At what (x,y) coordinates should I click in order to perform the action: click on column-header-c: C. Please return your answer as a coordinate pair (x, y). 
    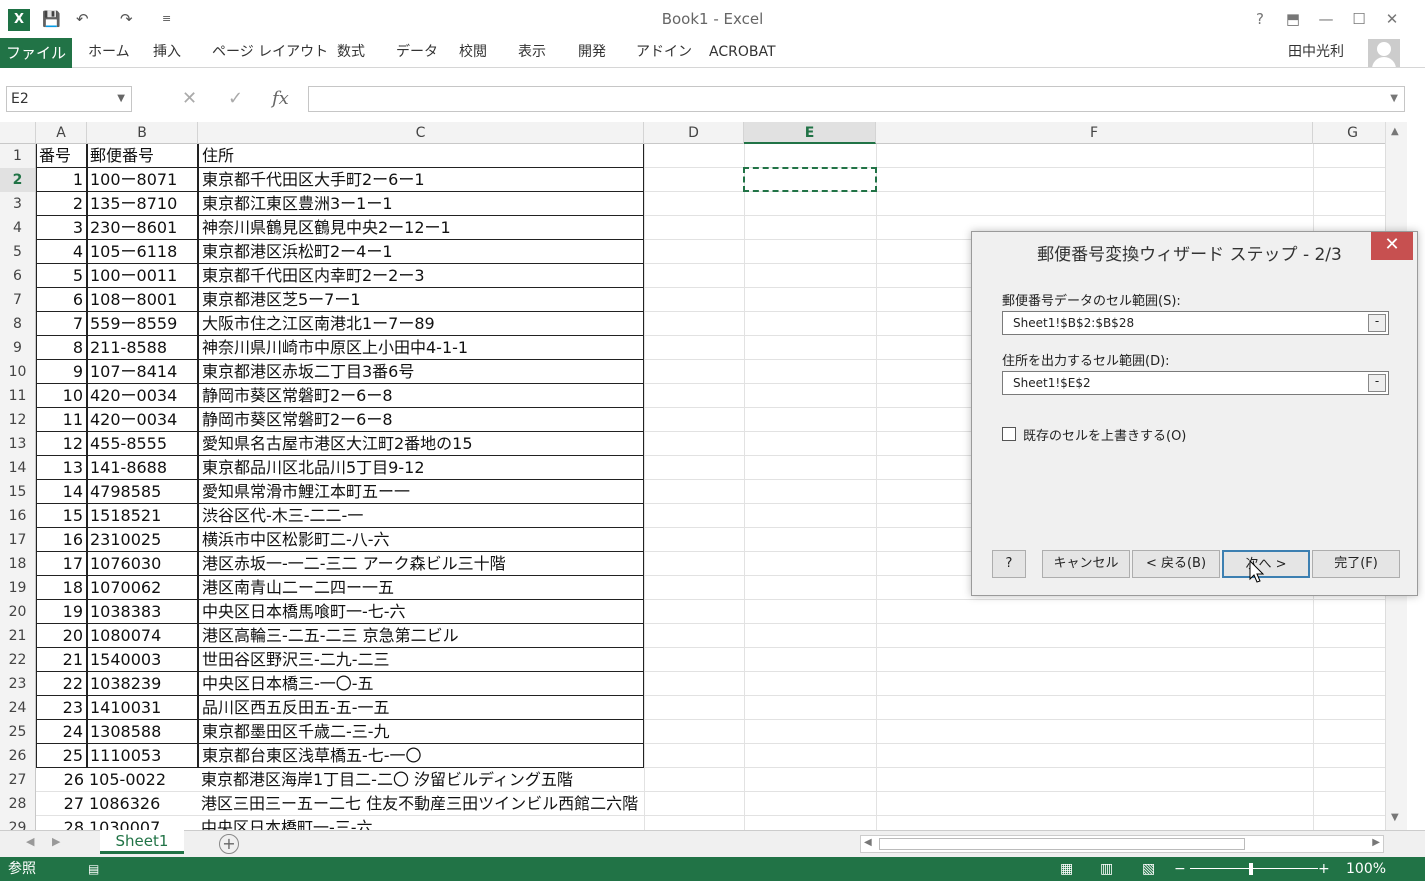
    Looking at the image, I should click on (421, 133).